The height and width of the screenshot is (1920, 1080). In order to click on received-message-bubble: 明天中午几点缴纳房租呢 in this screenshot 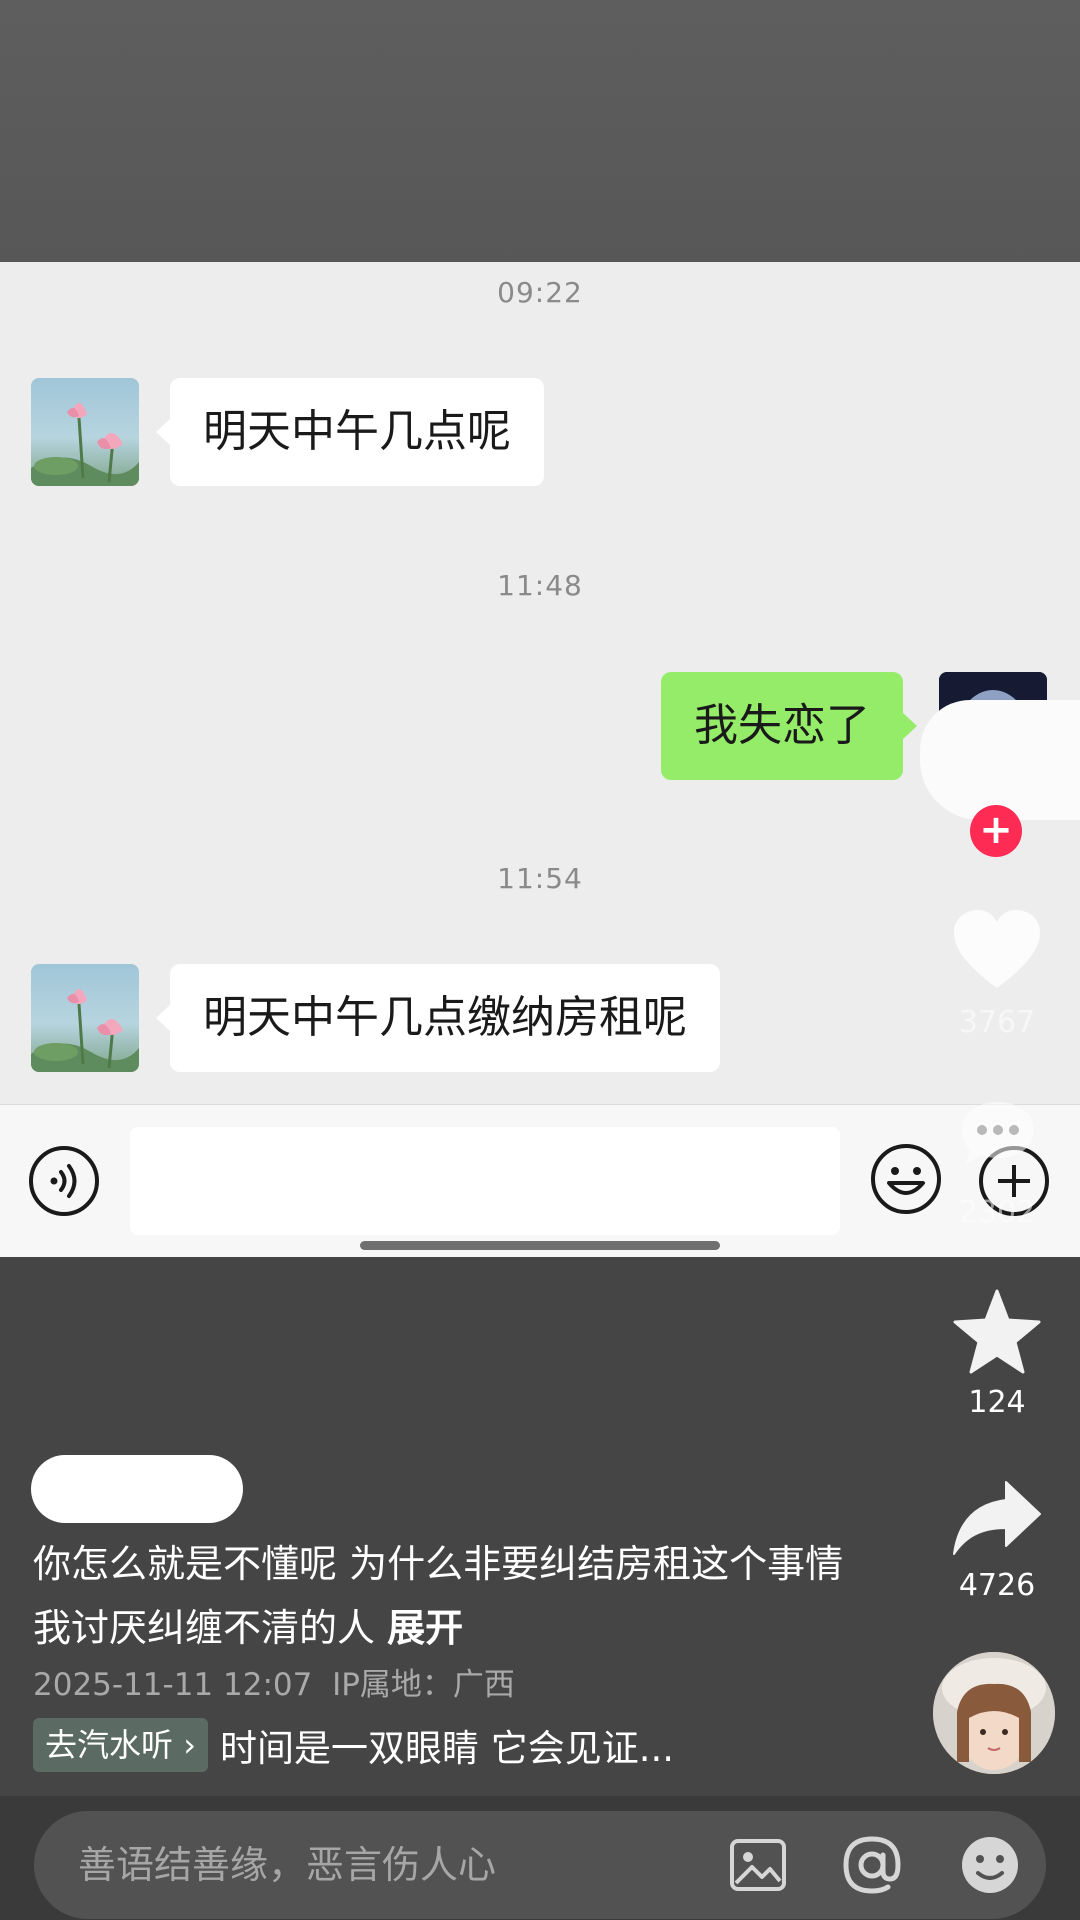, I will do `click(438, 1018)`.